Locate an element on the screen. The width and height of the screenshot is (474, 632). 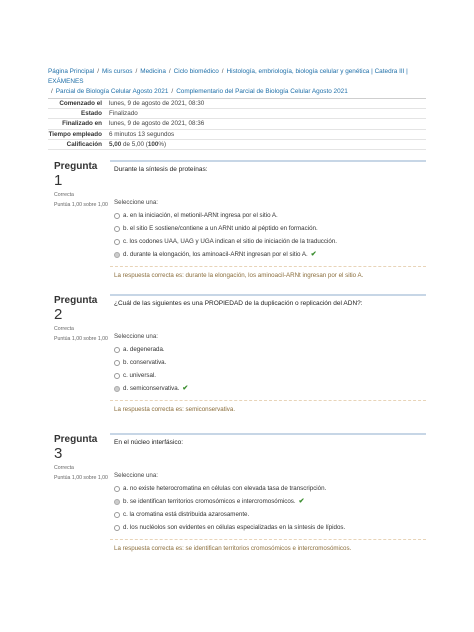
summary-row-time: Tiempo empleado 6 minutos 13 segundos is located at coordinates (237, 135).